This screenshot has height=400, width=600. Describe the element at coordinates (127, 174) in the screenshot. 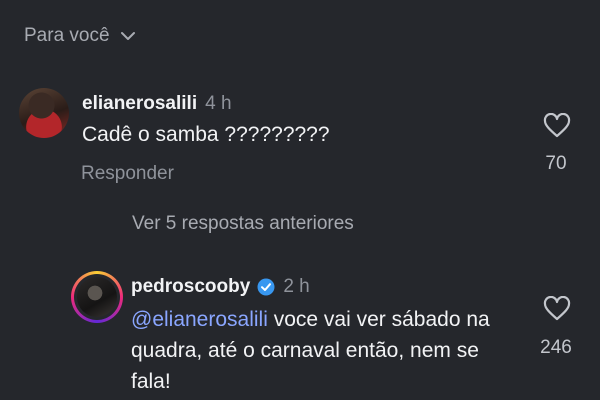

I see `reply-button: Responder` at that location.